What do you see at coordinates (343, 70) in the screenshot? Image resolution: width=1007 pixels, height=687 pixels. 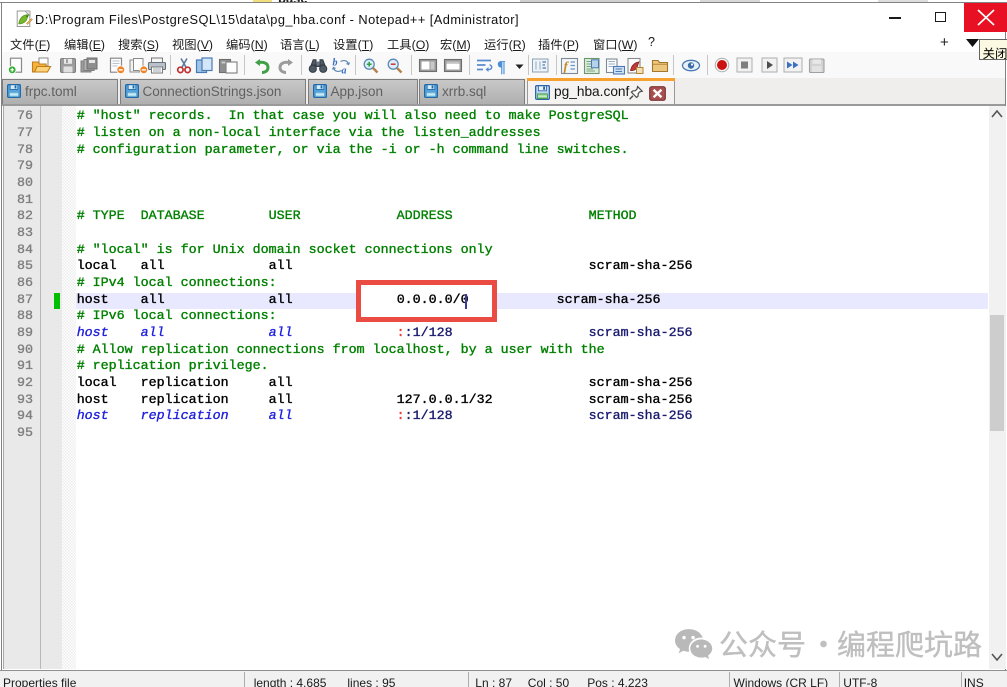 I see `svg-text: a` at bounding box center [343, 70].